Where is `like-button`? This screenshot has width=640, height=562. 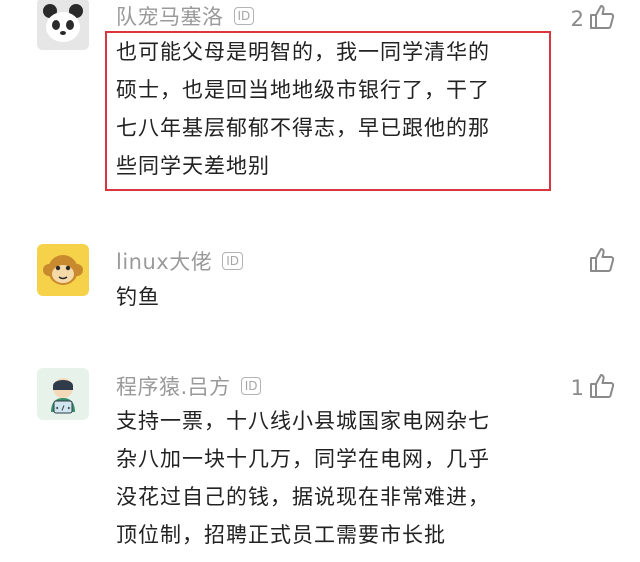
like-button is located at coordinates (600, 262).